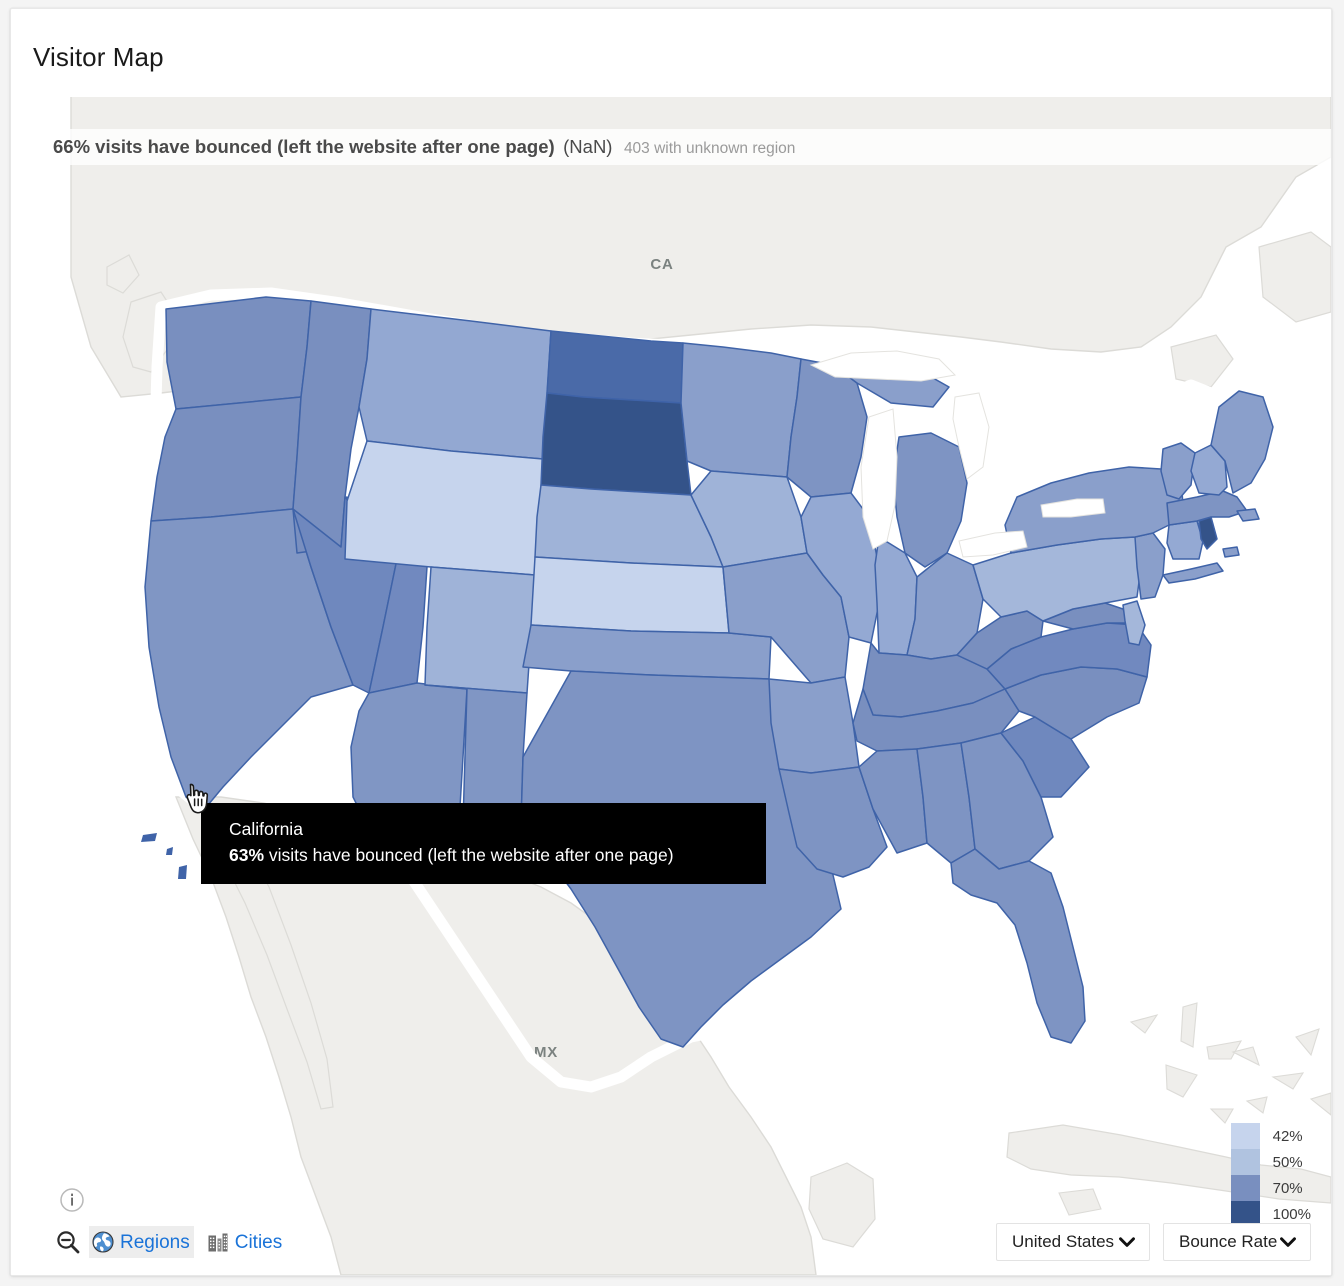 Image resolution: width=1344 pixels, height=1286 pixels. Describe the element at coordinates (72, 1200) in the screenshot. I see `info-icon` at that location.